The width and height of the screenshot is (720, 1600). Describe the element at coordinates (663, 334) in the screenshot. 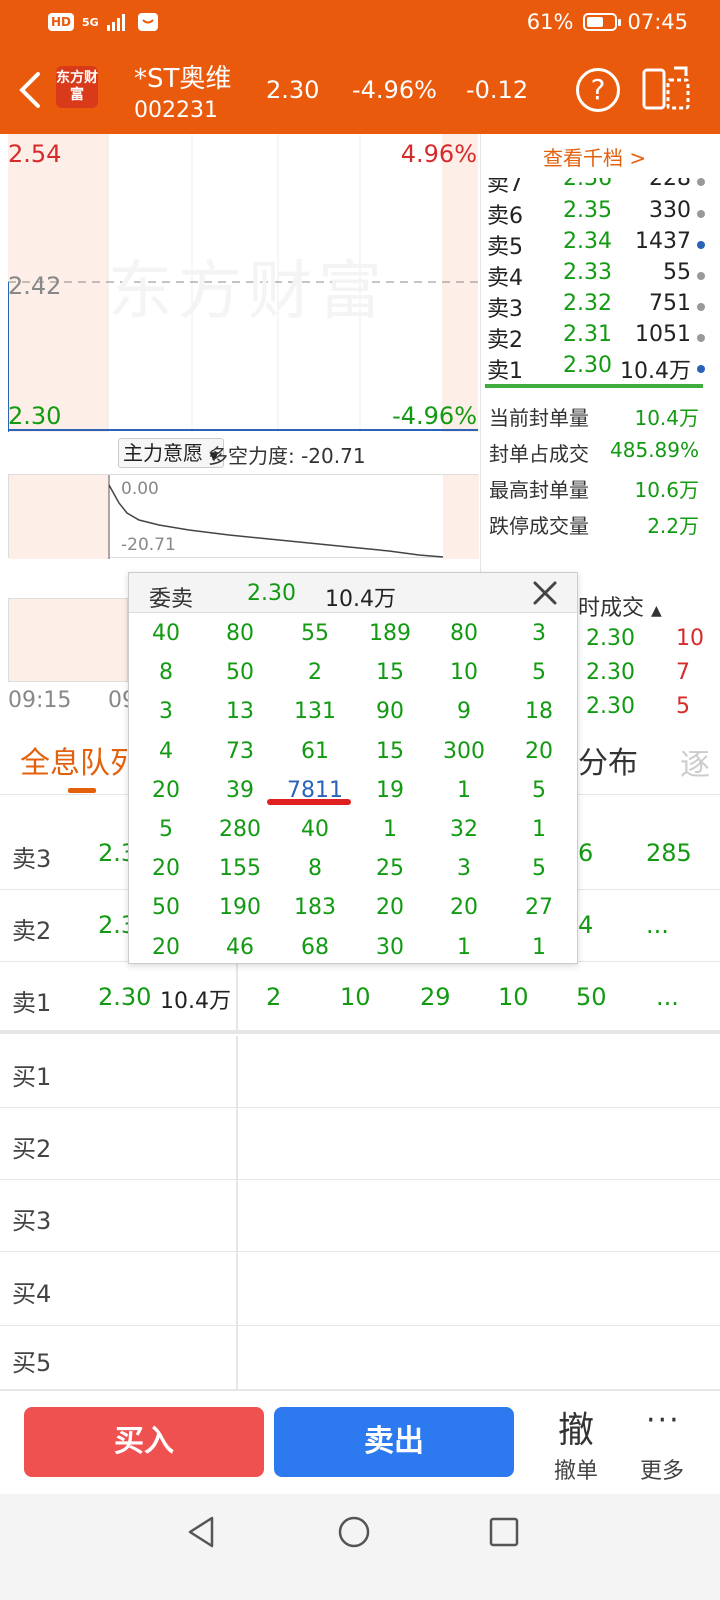

I see `orderbook-volume: 1051` at that location.